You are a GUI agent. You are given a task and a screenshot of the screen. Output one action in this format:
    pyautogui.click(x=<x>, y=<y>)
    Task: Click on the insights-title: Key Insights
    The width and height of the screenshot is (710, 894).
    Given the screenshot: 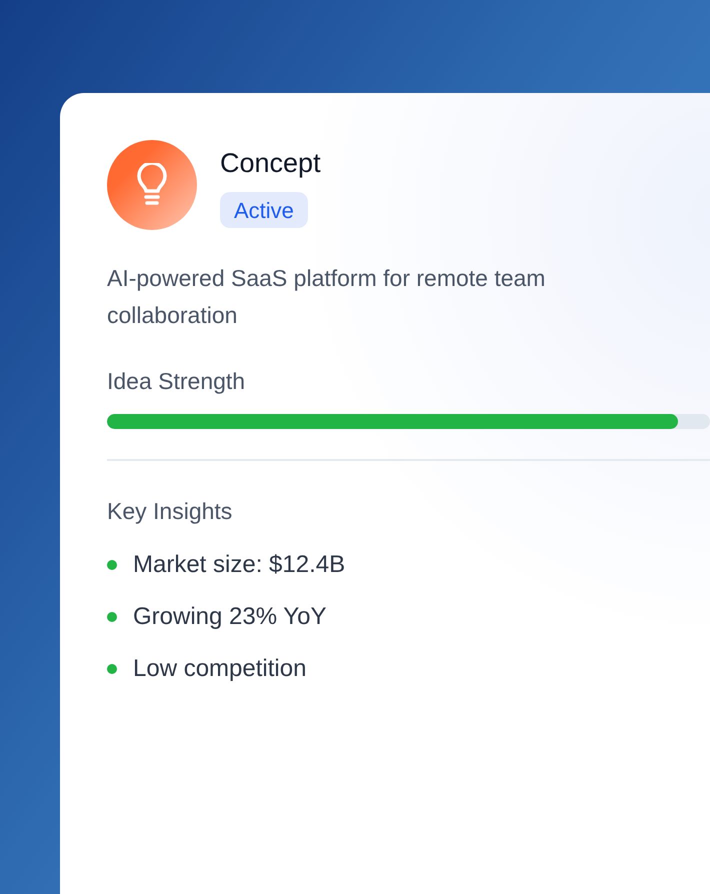 What is the action you would take?
    pyautogui.click(x=169, y=511)
    